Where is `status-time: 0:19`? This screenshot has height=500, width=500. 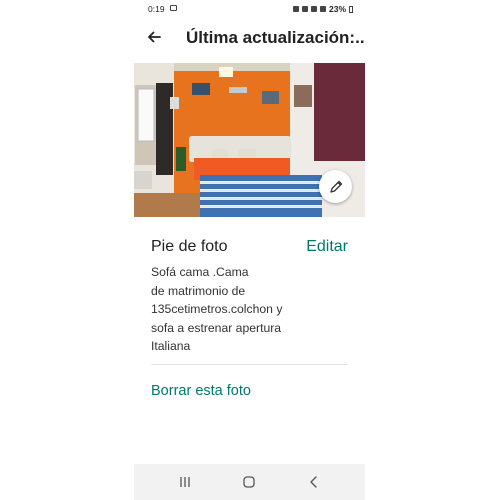 status-time: 0:19 is located at coordinates (156, 9).